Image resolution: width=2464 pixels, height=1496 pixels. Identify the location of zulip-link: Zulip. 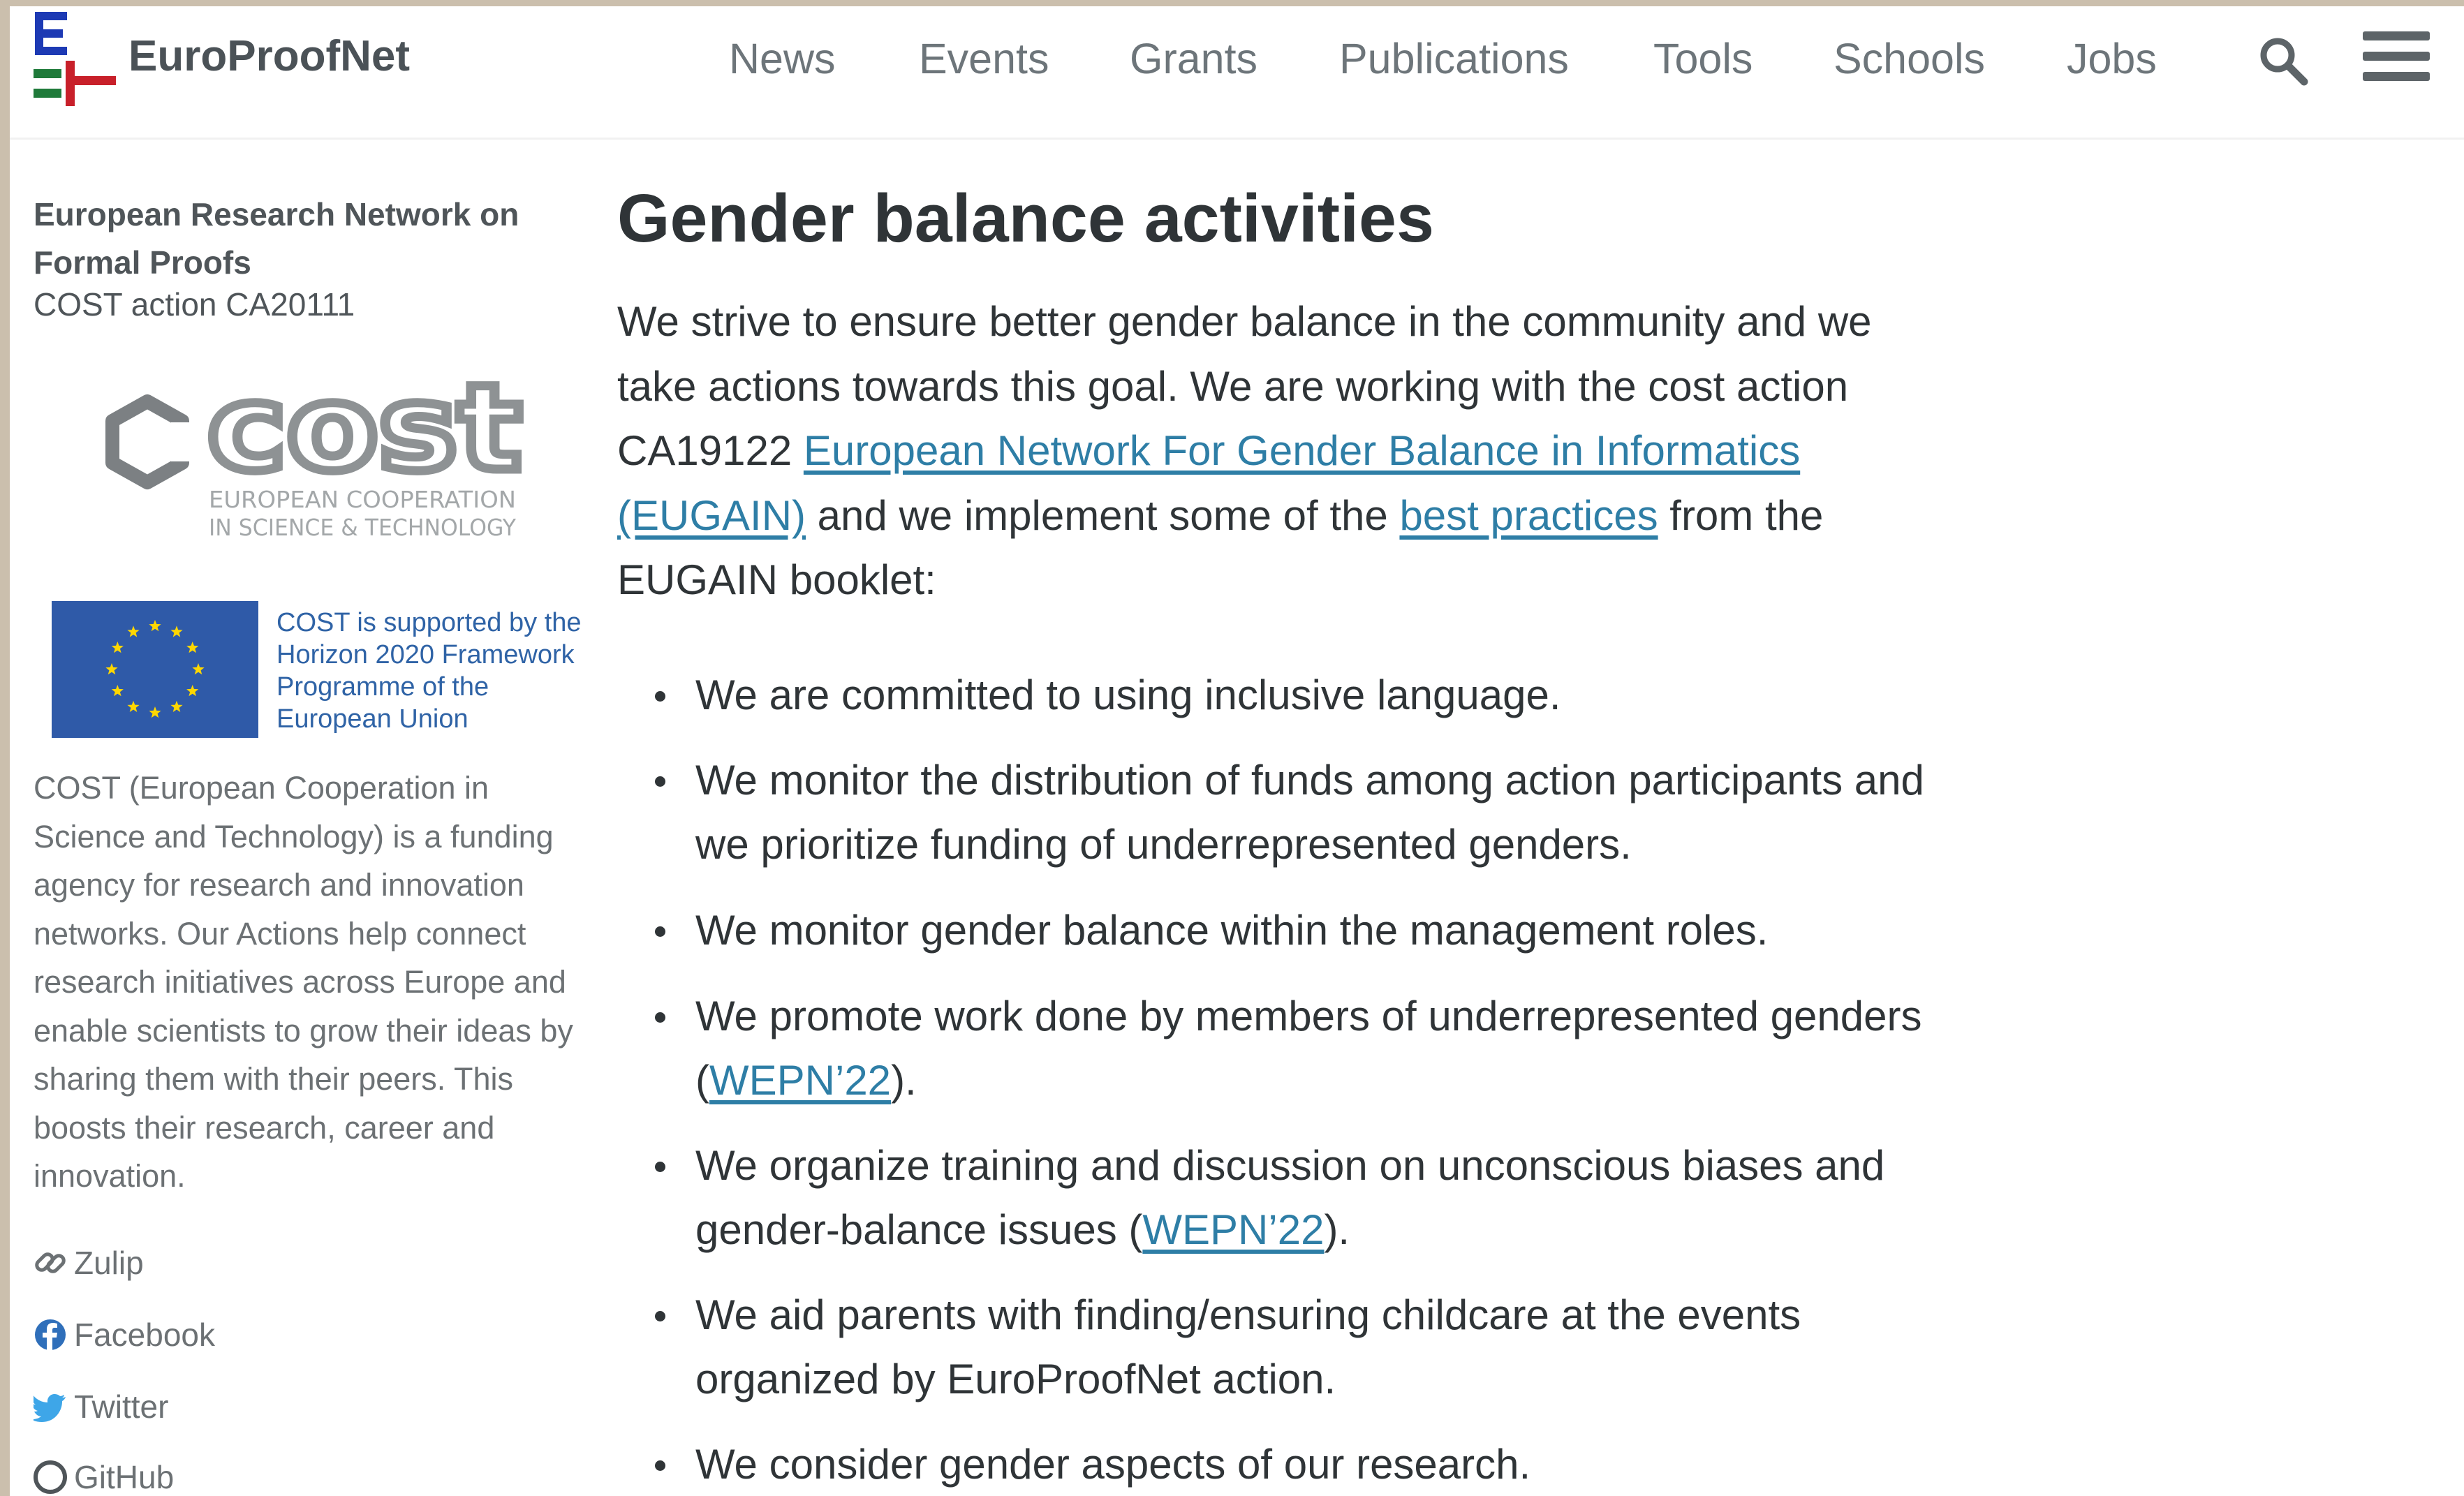
(89, 1263).